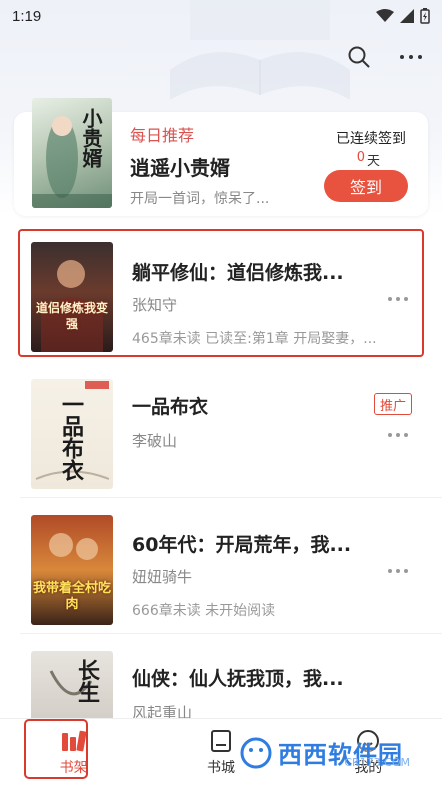 The image size is (442, 786). Describe the element at coordinates (155, 441) in the screenshot. I see `book-author: 李破山` at that location.